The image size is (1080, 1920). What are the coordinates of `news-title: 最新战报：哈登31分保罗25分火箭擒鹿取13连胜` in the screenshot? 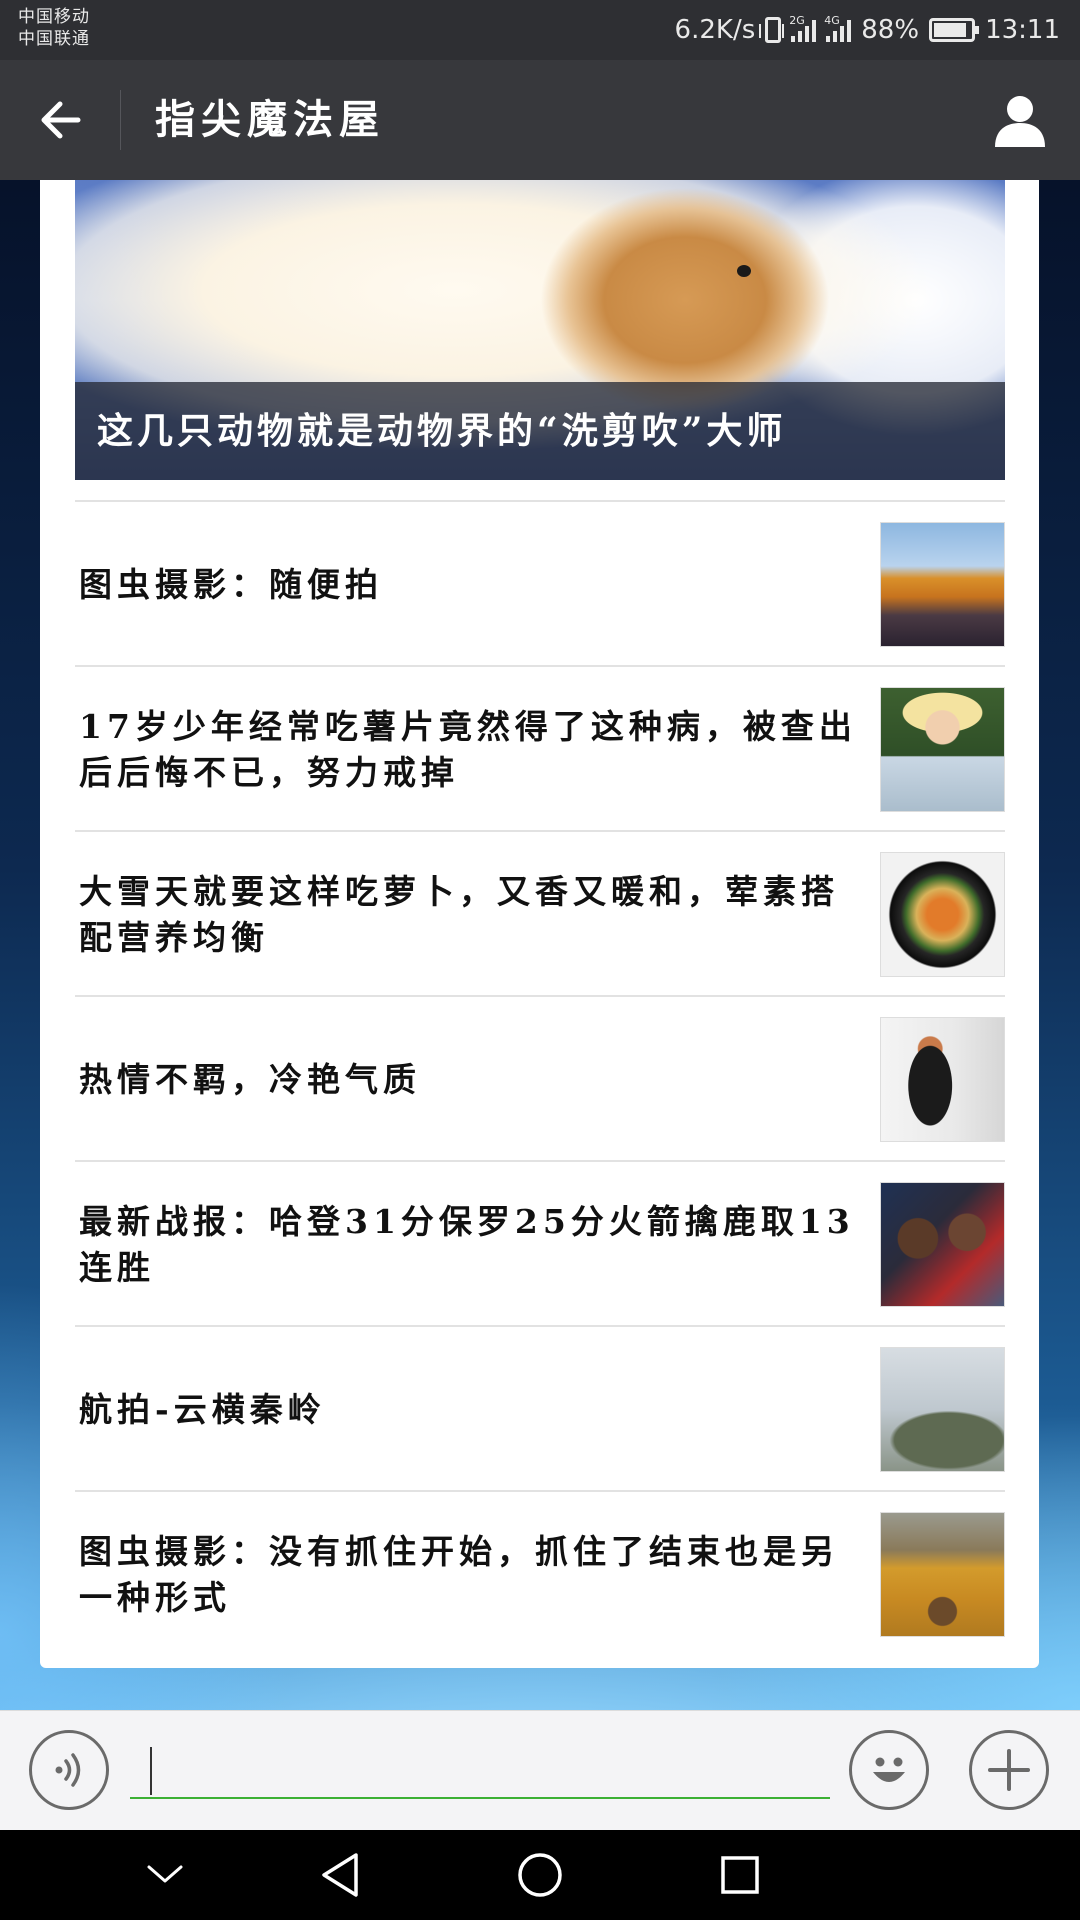 It's located at (467, 1244).